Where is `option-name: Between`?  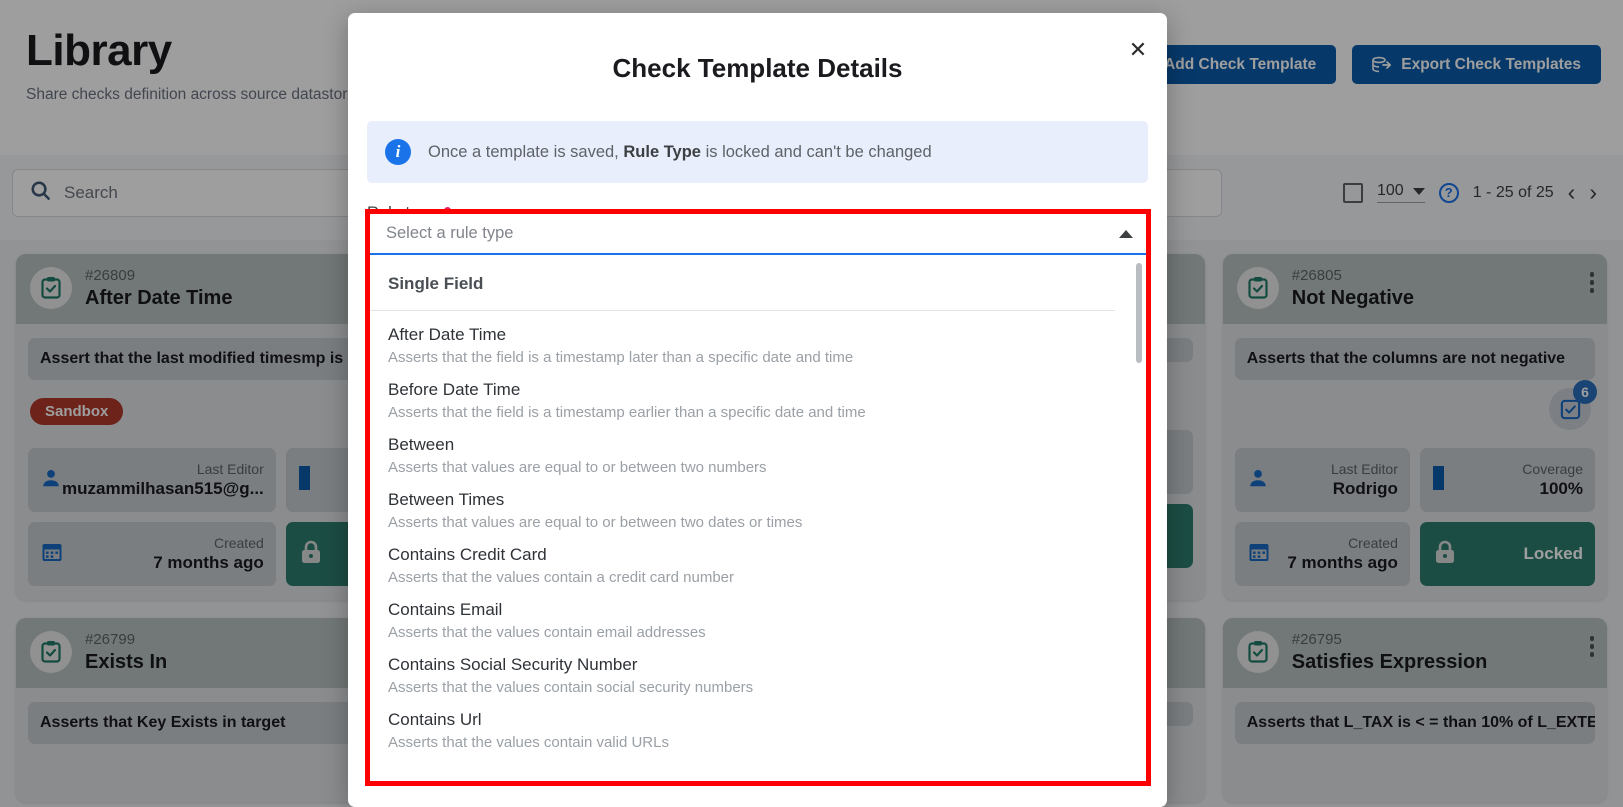 option-name: Between is located at coordinates (421, 444).